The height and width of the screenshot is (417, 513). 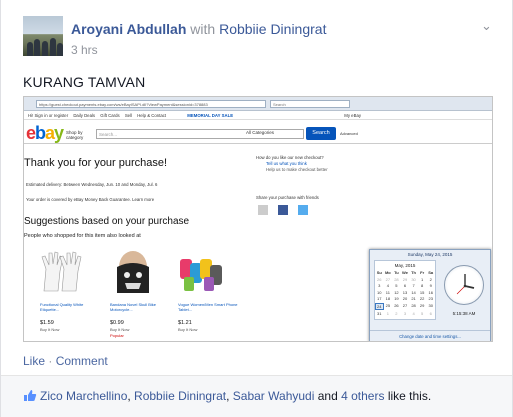 What do you see at coordinates (362, 396) in the screenshot?
I see `others-link: 4 others` at bounding box center [362, 396].